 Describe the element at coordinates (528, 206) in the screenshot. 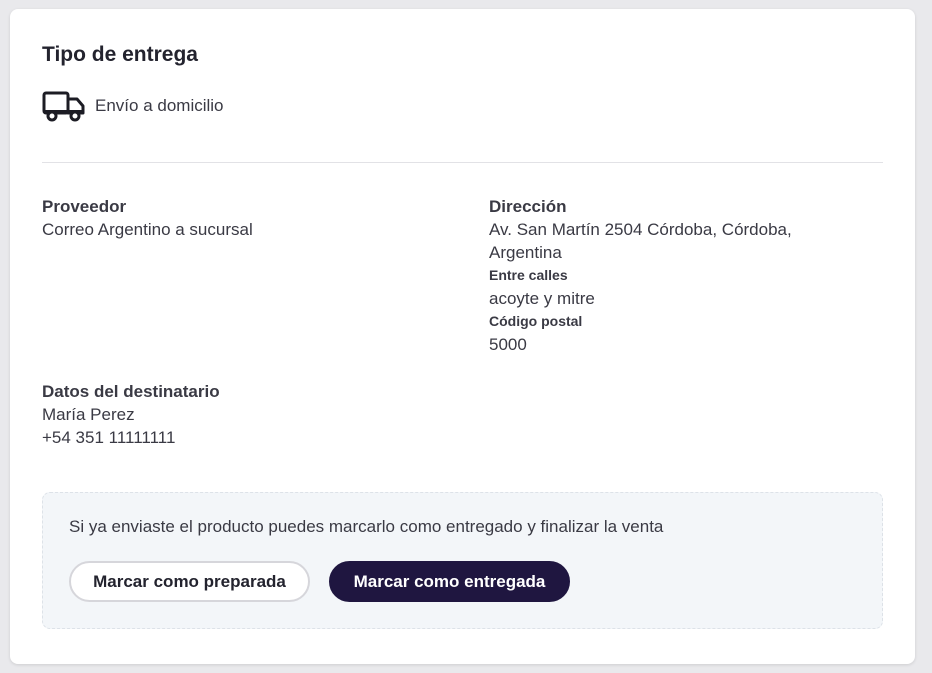

I see `address-label: Dirección` at that location.